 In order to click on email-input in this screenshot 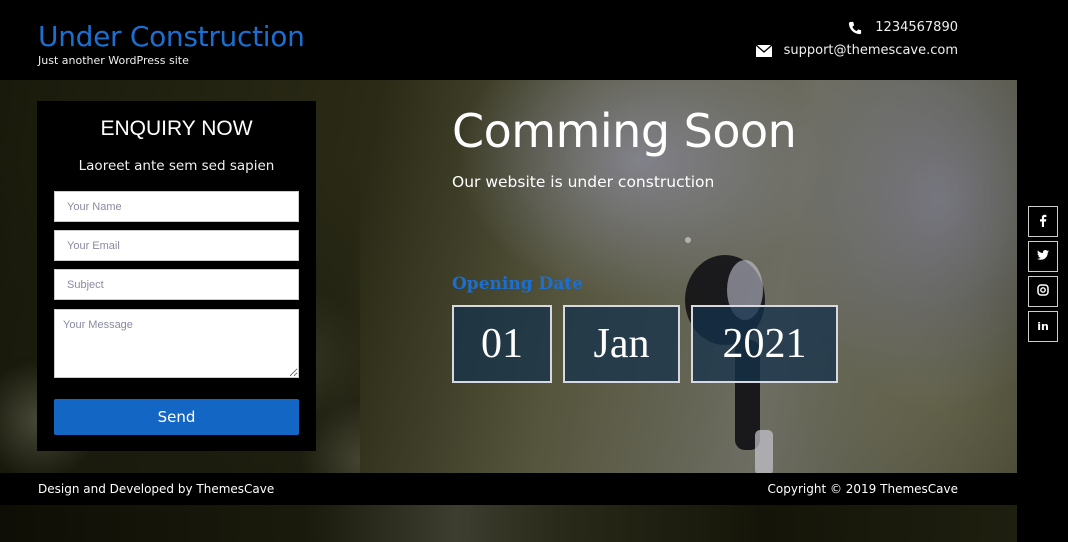, I will do `click(176, 245)`.